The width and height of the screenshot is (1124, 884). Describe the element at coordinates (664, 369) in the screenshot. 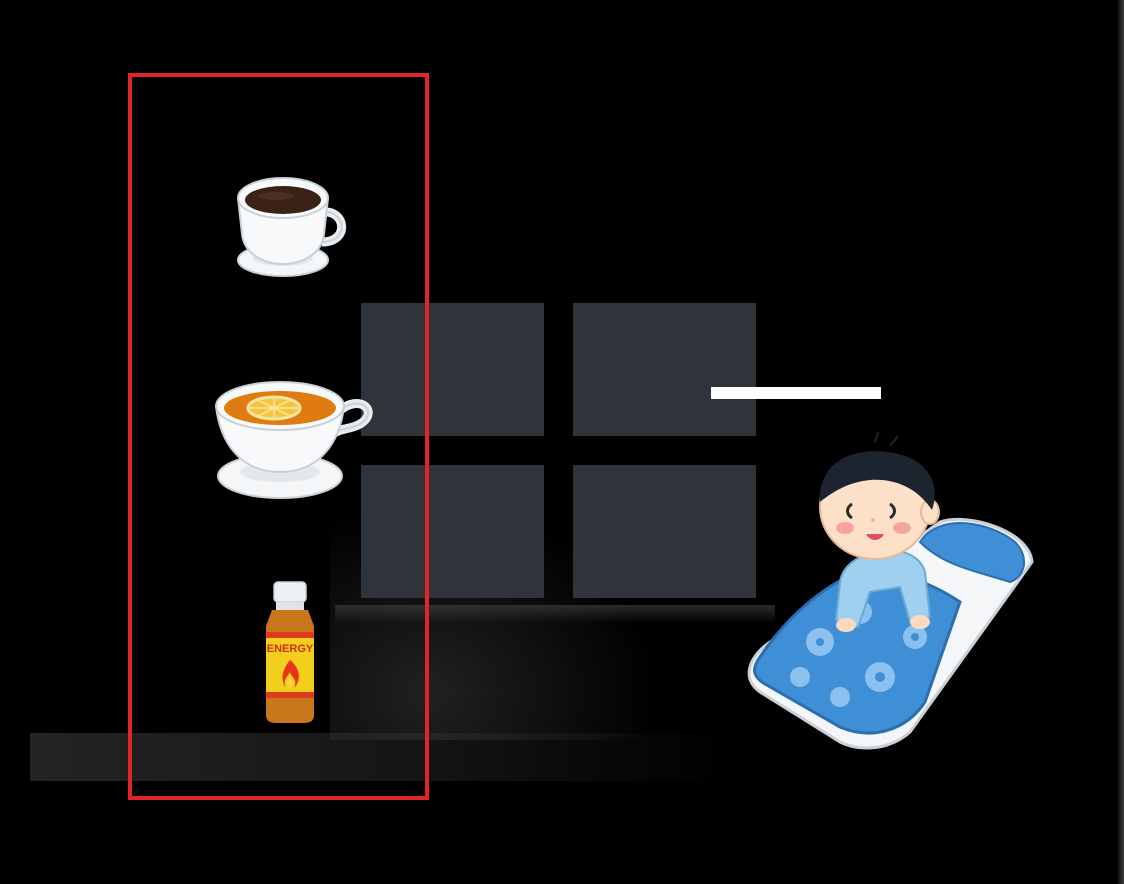

I see `window-pane-top-right` at that location.